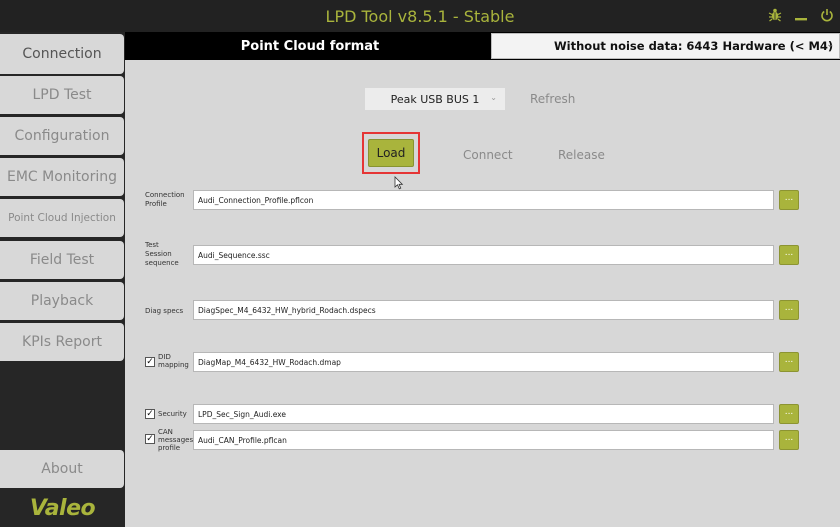 This screenshot has height=527, width=840. I want to click on load-button: Load, so click(391, 153).